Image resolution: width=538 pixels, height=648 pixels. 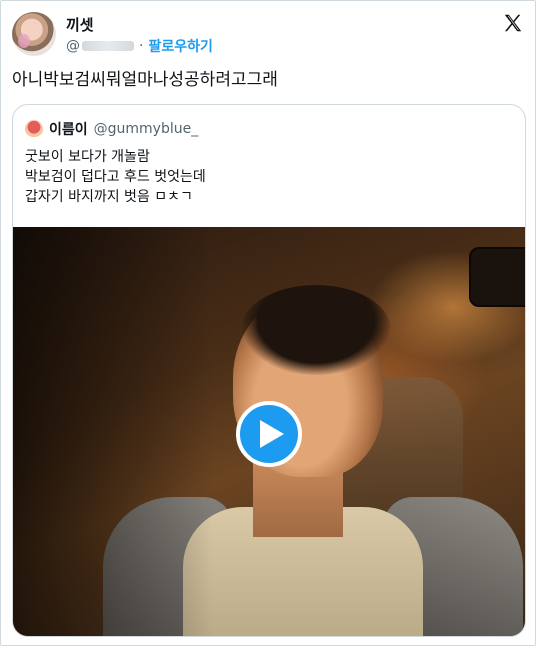 I want to click on quoted-author-name: 이름이, so click(x=68, y=130).